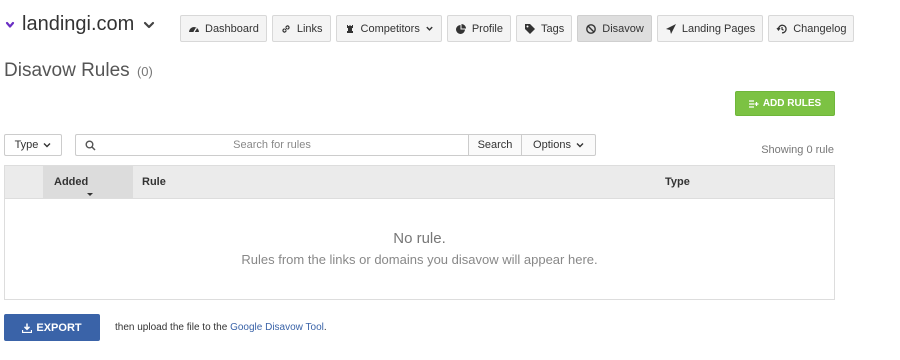 This screenshot has height=360, width=900. I want to click on send-icon, so click(670, 28).